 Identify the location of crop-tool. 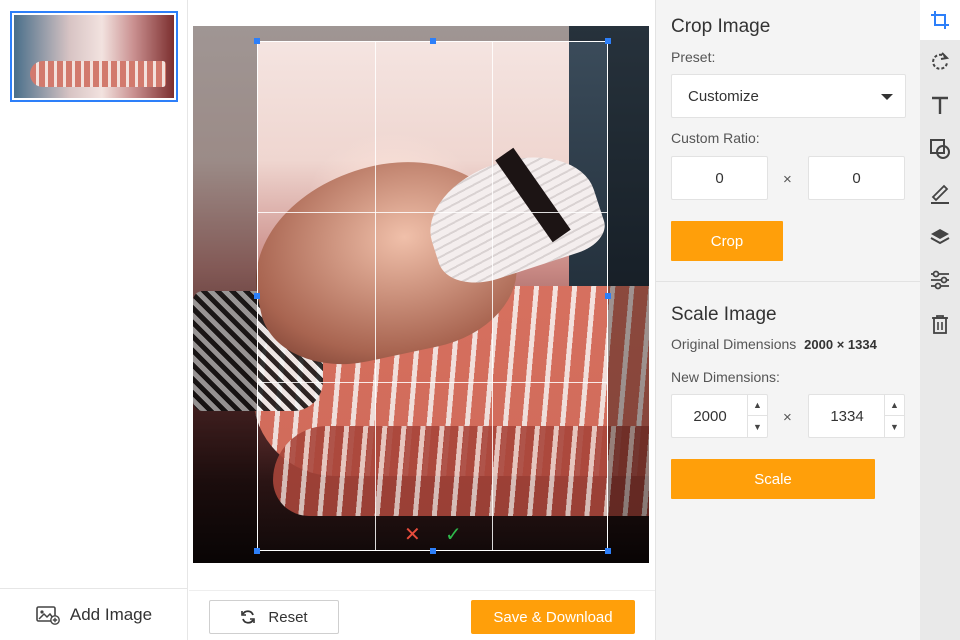
(940, 20).